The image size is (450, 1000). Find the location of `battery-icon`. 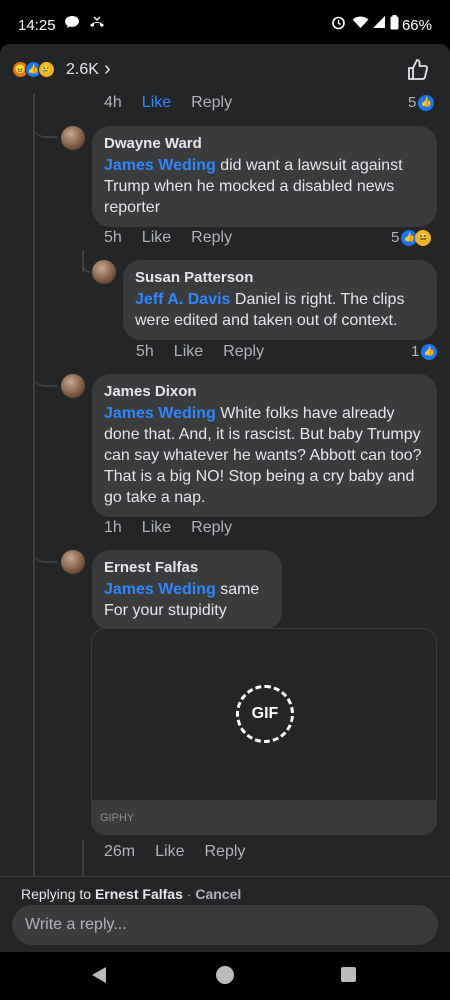

battery-icon is located at coordinates (394, 24).